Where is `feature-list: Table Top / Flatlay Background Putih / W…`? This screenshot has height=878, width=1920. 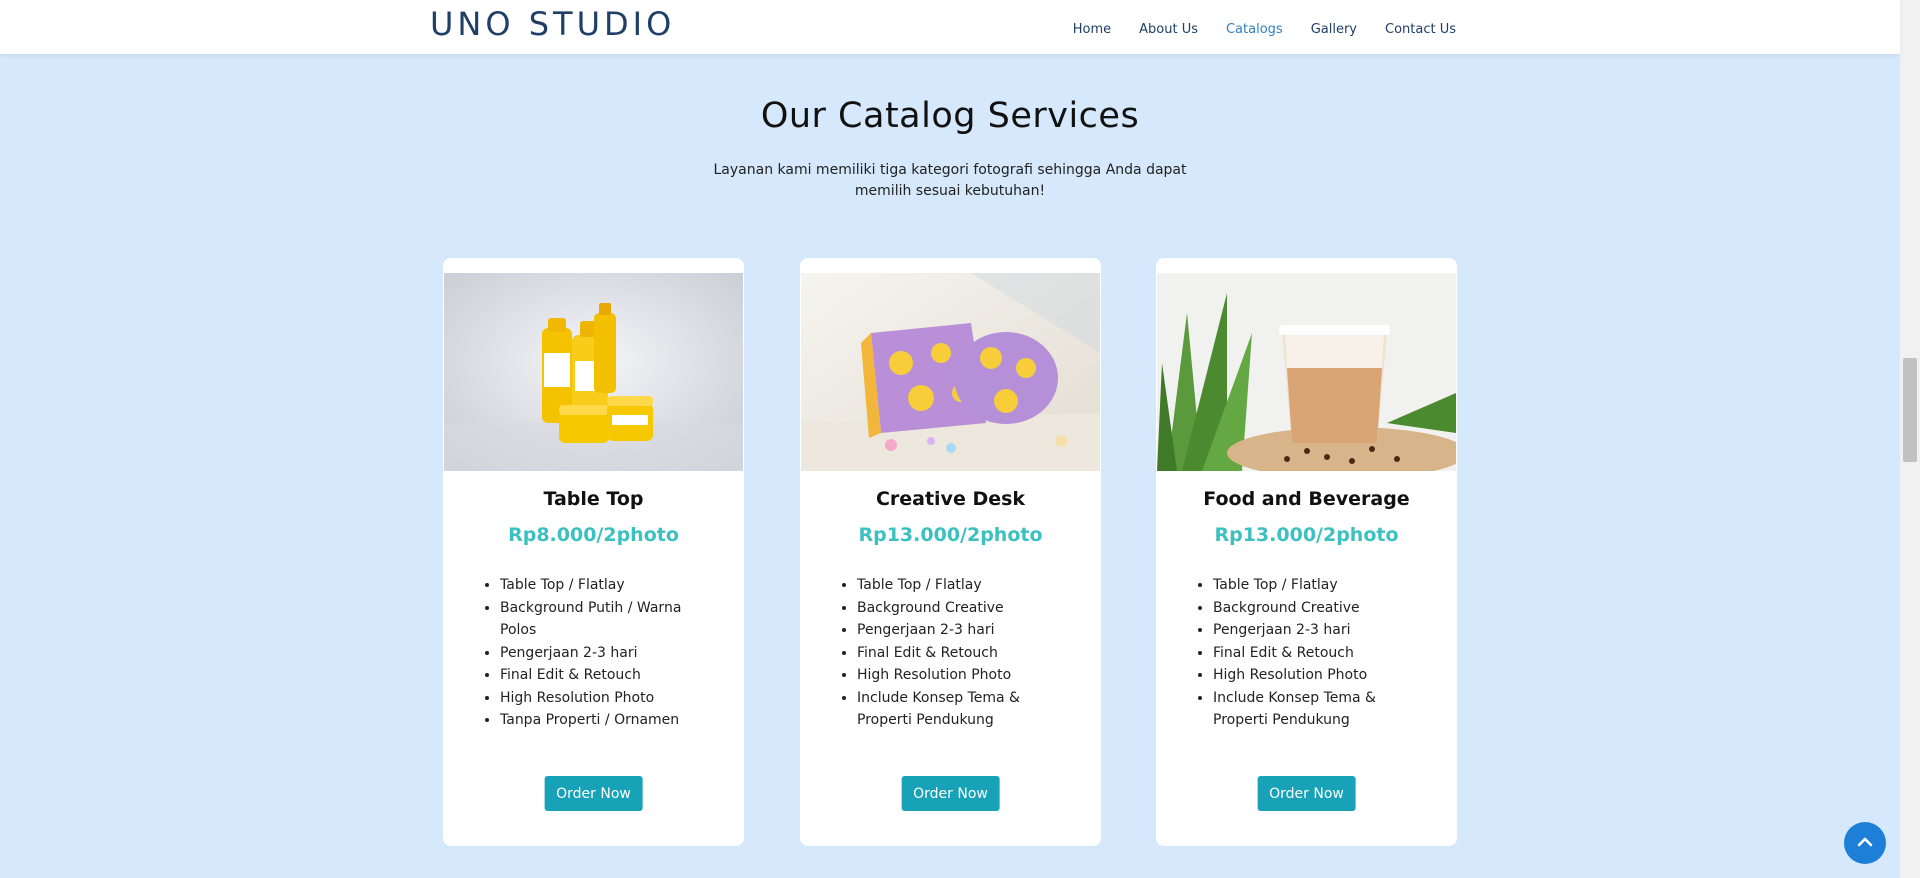
feature-list: Table Top / Flatlay Background Putih / W… is located at coordinates (607, 653).